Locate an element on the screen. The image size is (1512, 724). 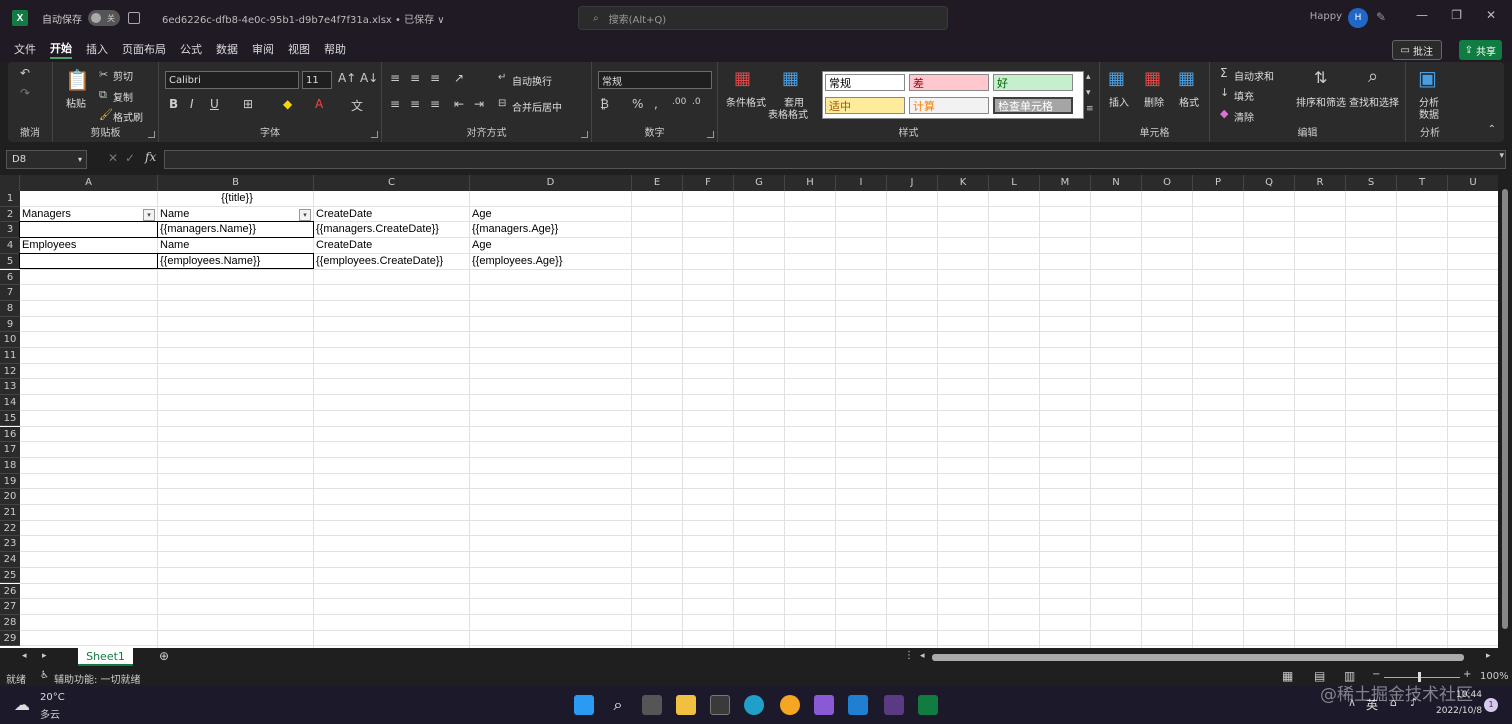
align-bottom-icon: ≡ is located at coordinates (435, 78).